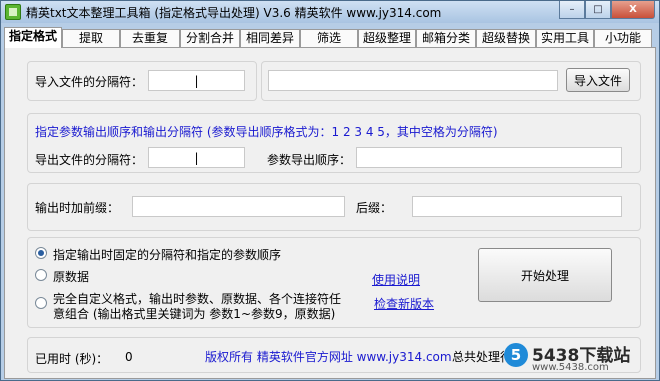 The width and height of the screenshot is (660, 381). I want to click on check-update-link: 检查新版本, so click(404, 303).